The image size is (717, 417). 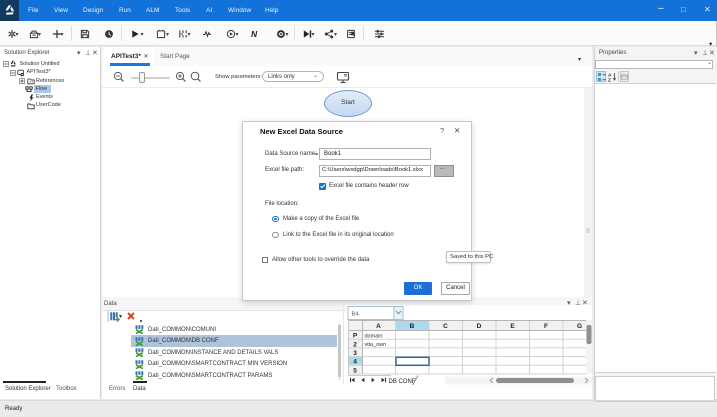 I want to click on svg-text: 2, so click(x=355, y=344).